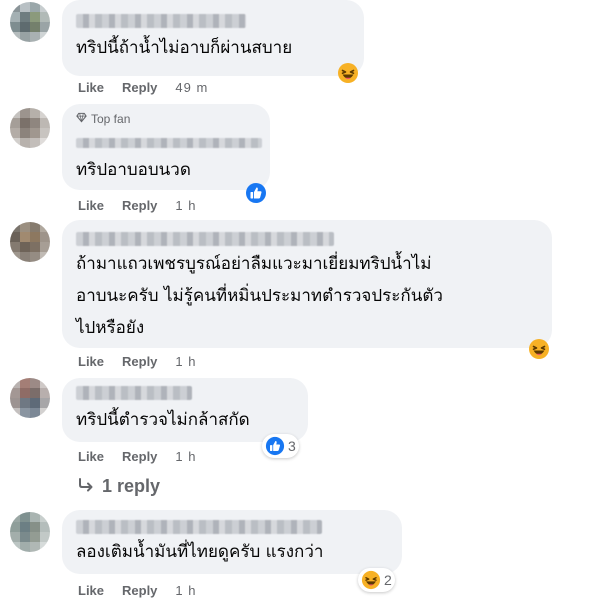 The height and width of the screenshot is (600, 600). Describe the element at coordinates (163, 420) in the screenshot. I see `comment-text: ทริปนี้ตำรวจไม่กล้าสกัด` at that location.